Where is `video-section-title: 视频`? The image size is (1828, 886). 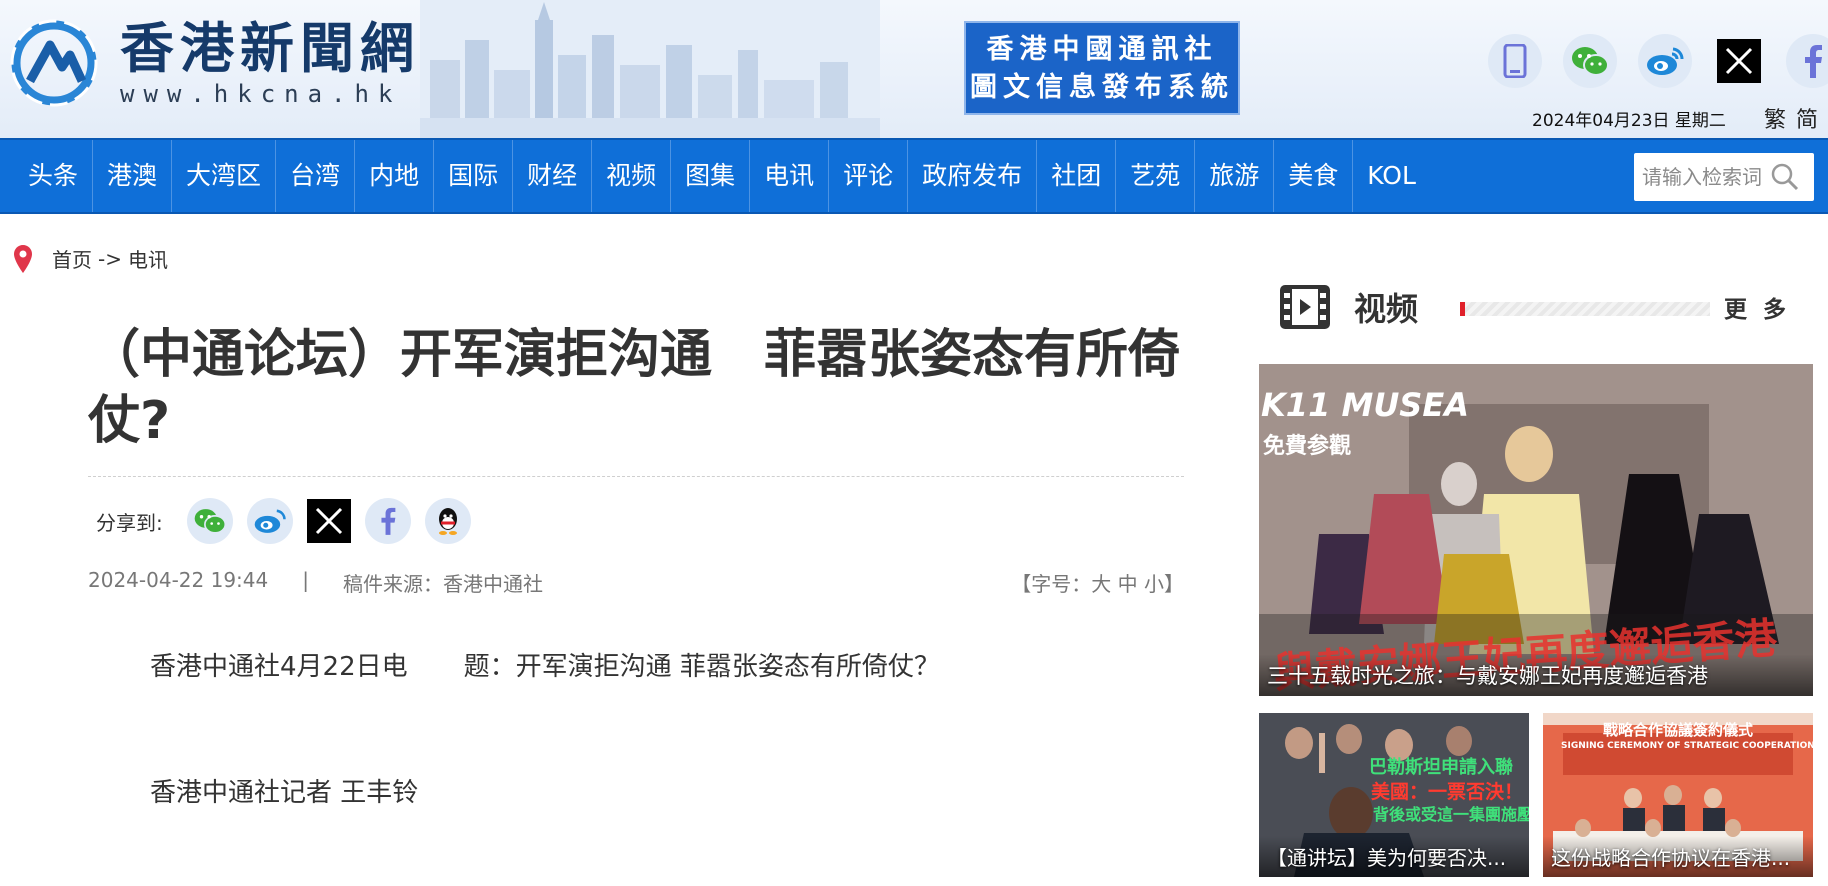 video-section-title: 视频 is located at coordinates (1386, 309).